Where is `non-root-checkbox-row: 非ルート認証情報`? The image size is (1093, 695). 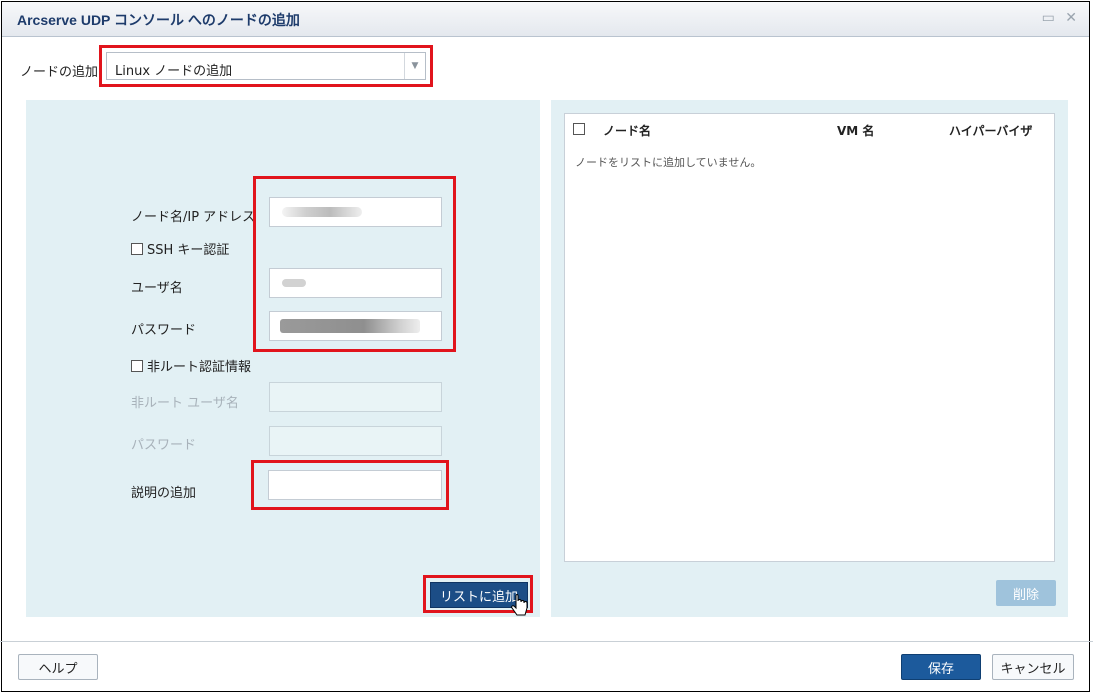 non-root-checkbox-row: 非ルート認証情報 is located at coordinates (191, 365).